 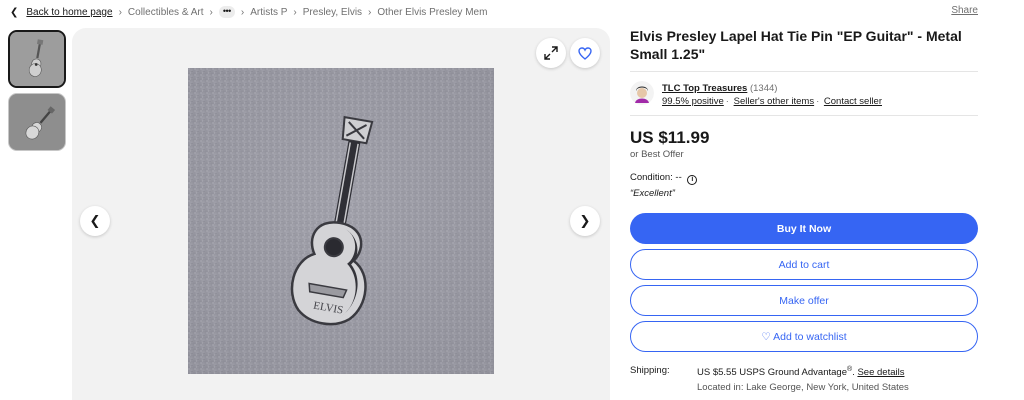 What do you see at coordinates (693, 101) in the screenshot?
I see `seller-positive-link: 99.5% positive` at bounding box center [693, 101].